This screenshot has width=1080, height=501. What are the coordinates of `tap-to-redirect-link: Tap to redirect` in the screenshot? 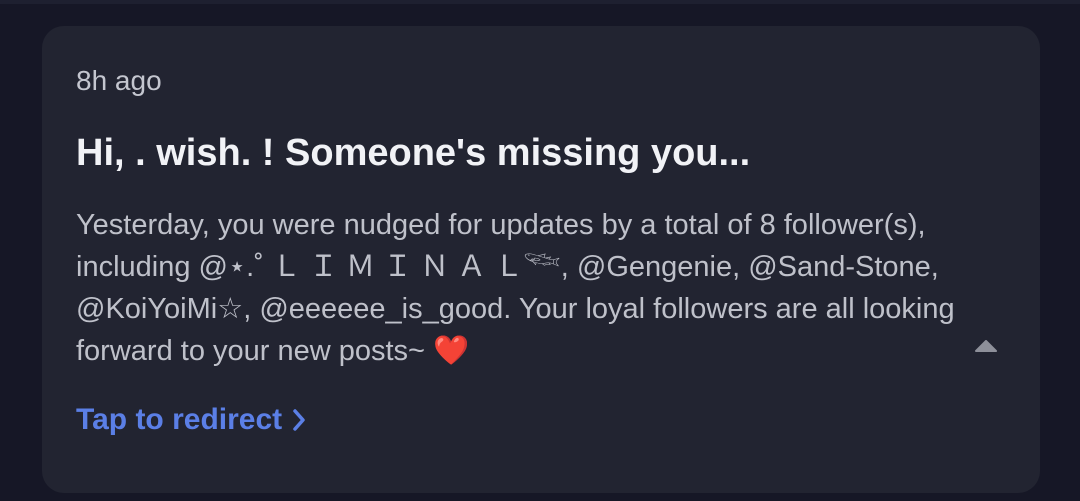 It's located at (191, 420).